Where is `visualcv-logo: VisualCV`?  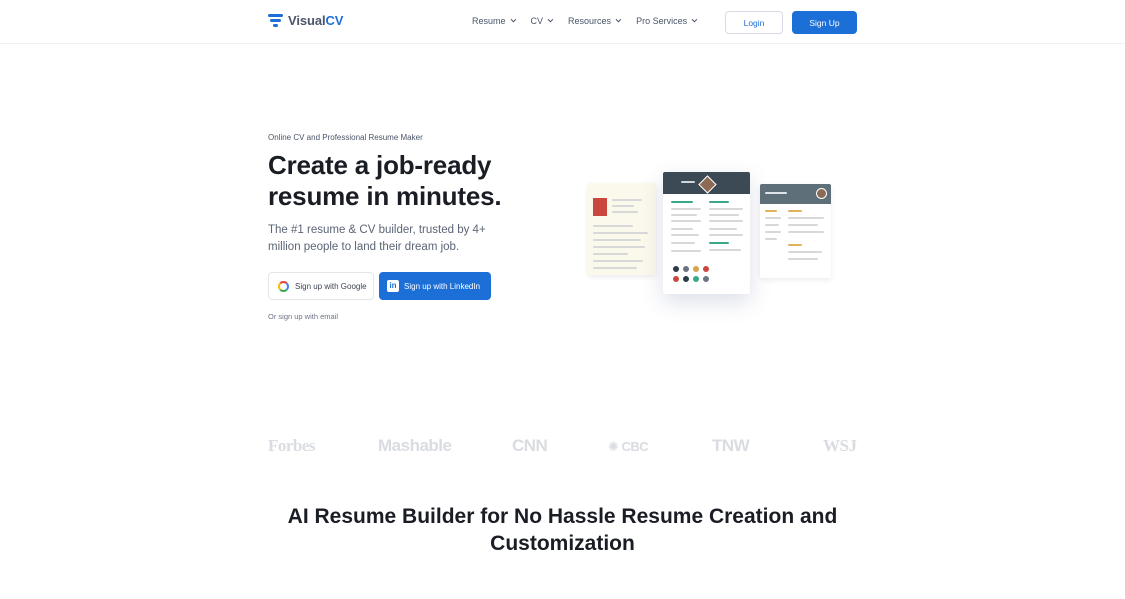
visualcv-logo: VisualCV is located at coordinates (305, 20).